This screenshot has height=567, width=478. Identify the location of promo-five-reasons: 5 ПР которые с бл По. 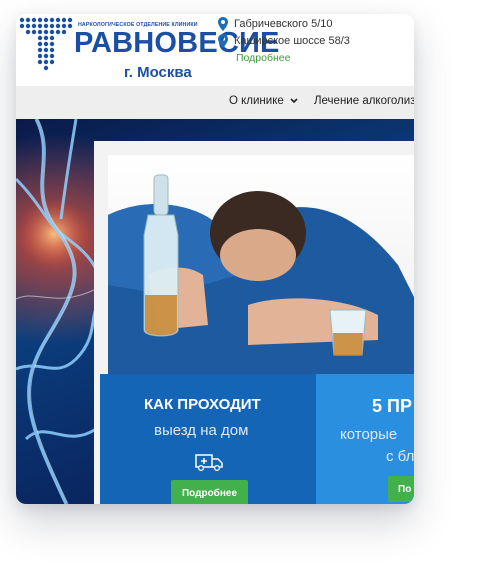
(365, 439).